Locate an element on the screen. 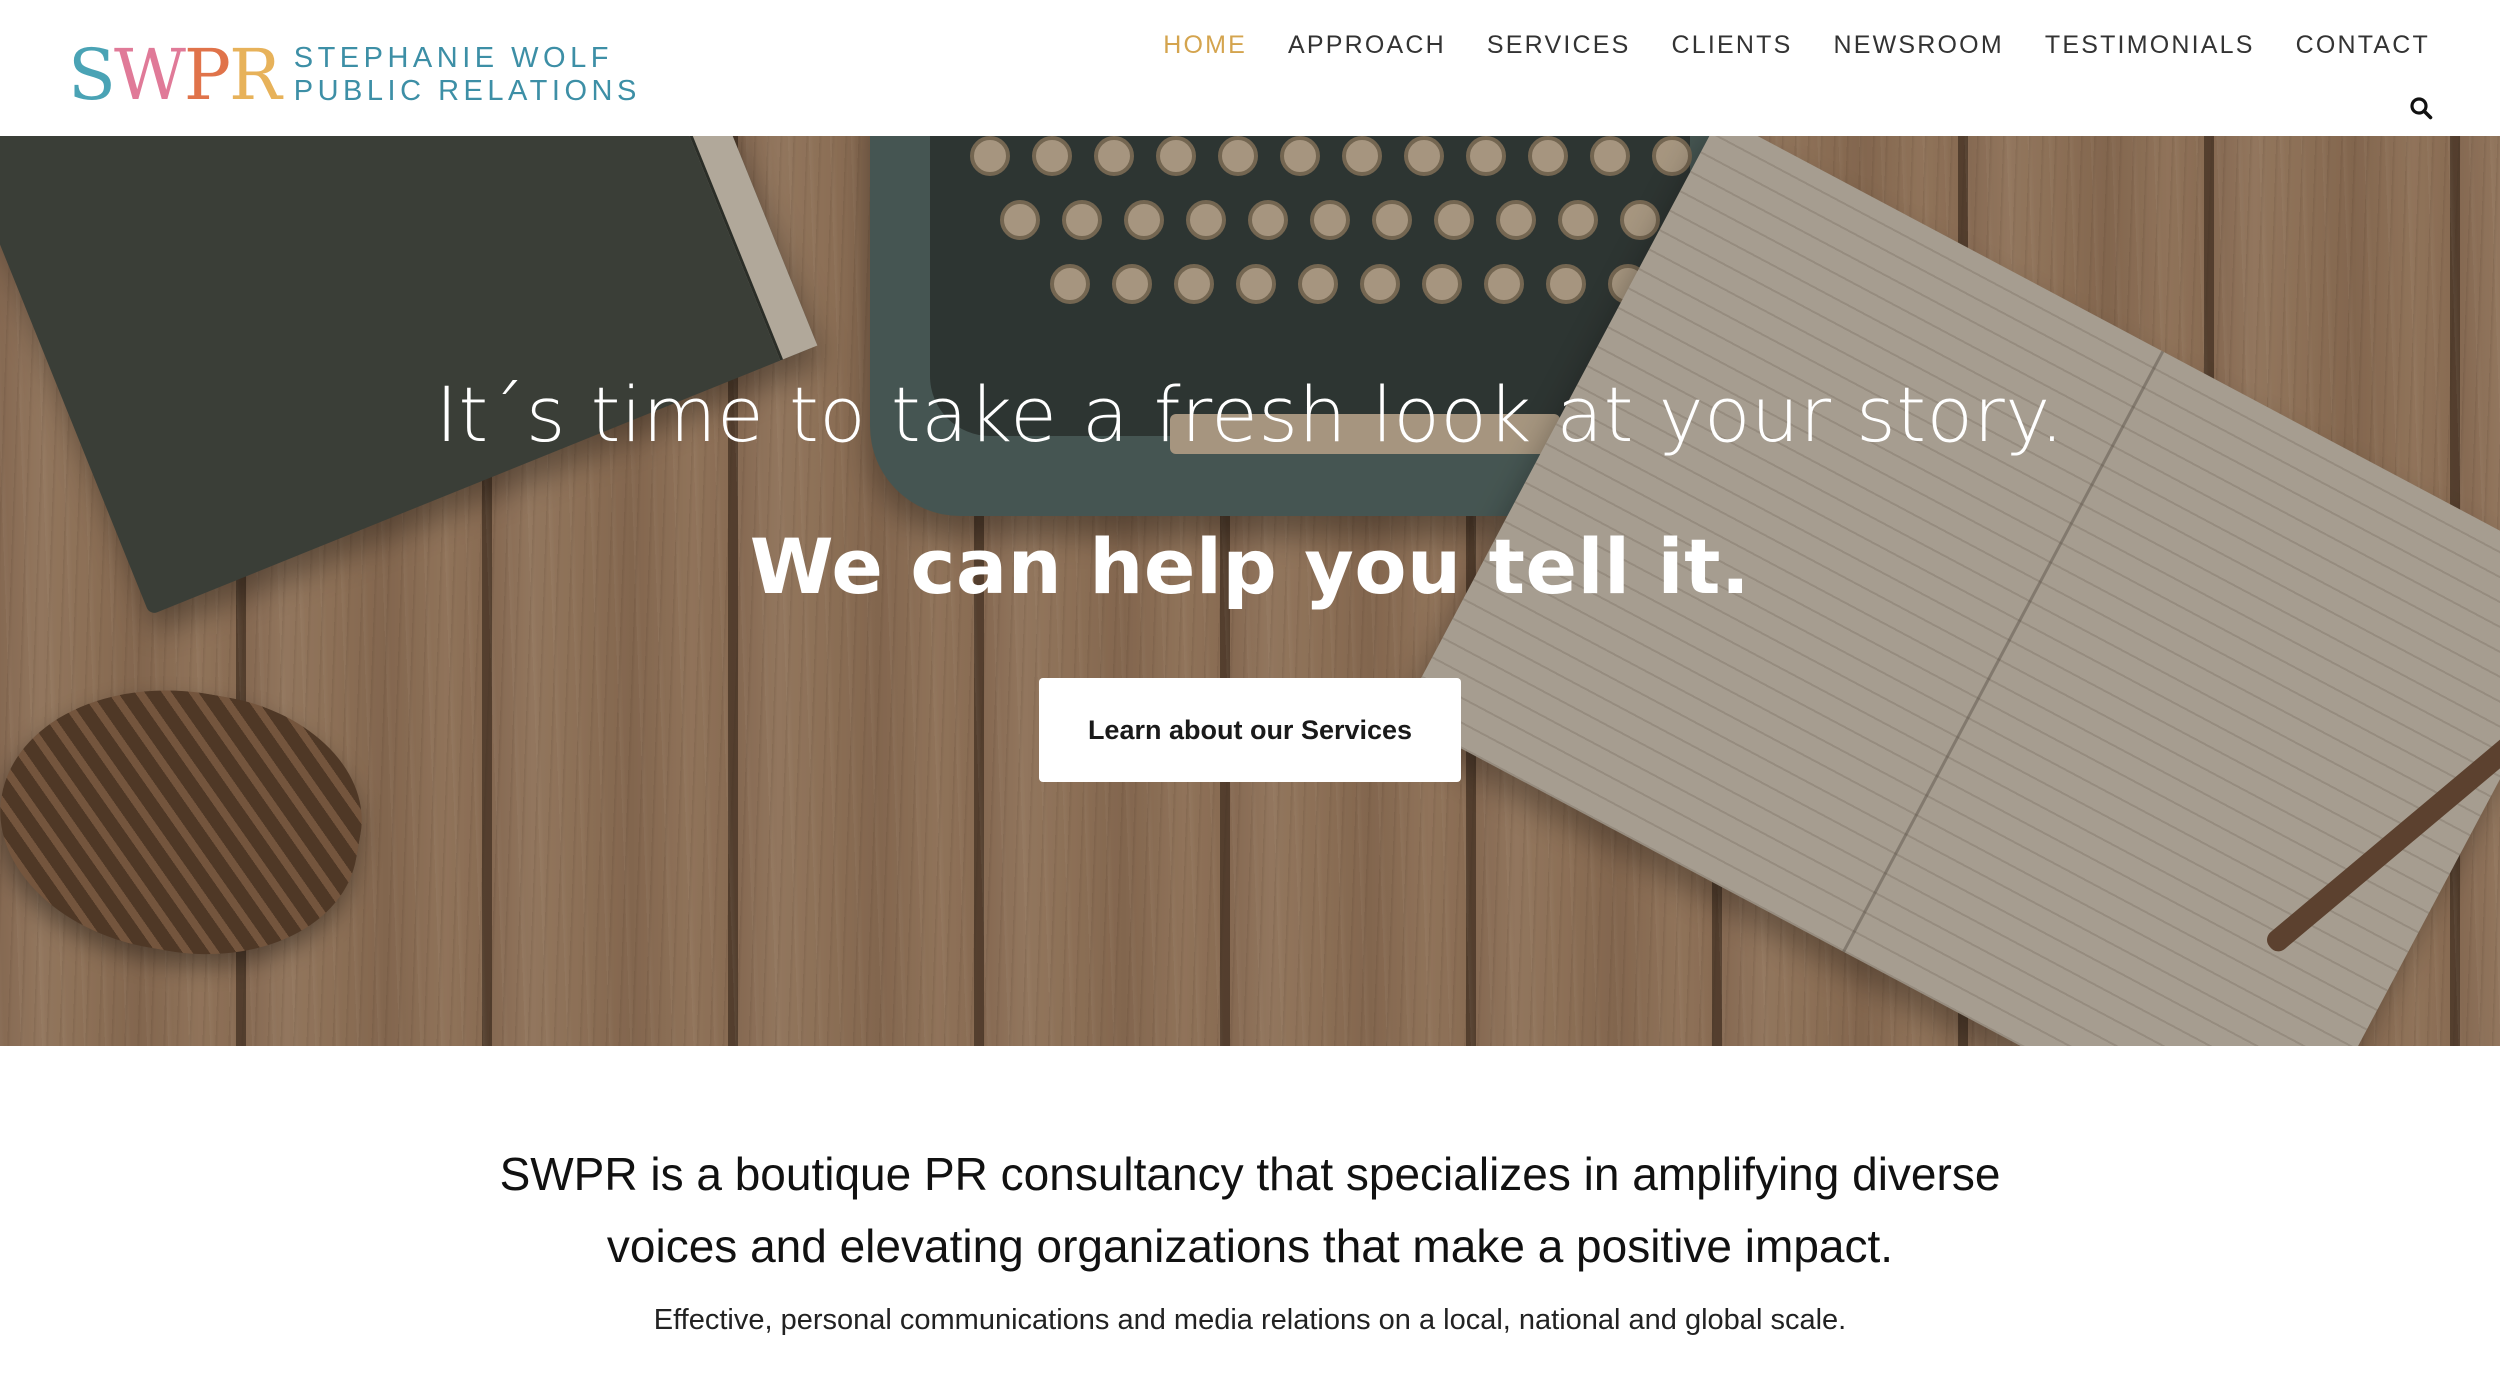  logo-name-line1: STEPHANIE WOLF is located at coordinates (453, 58).